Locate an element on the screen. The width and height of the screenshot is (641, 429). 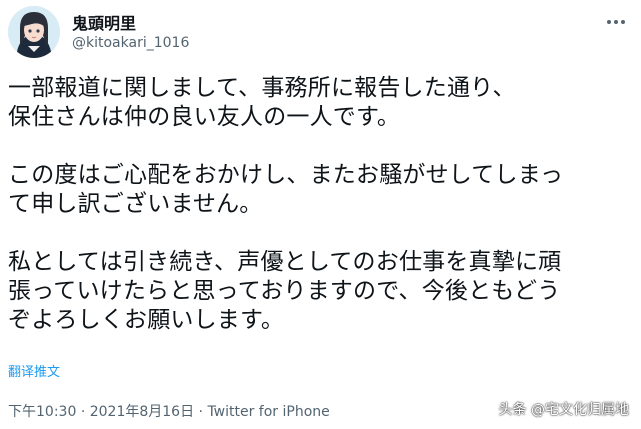
avatar-image is located at coordinates (34, 32).